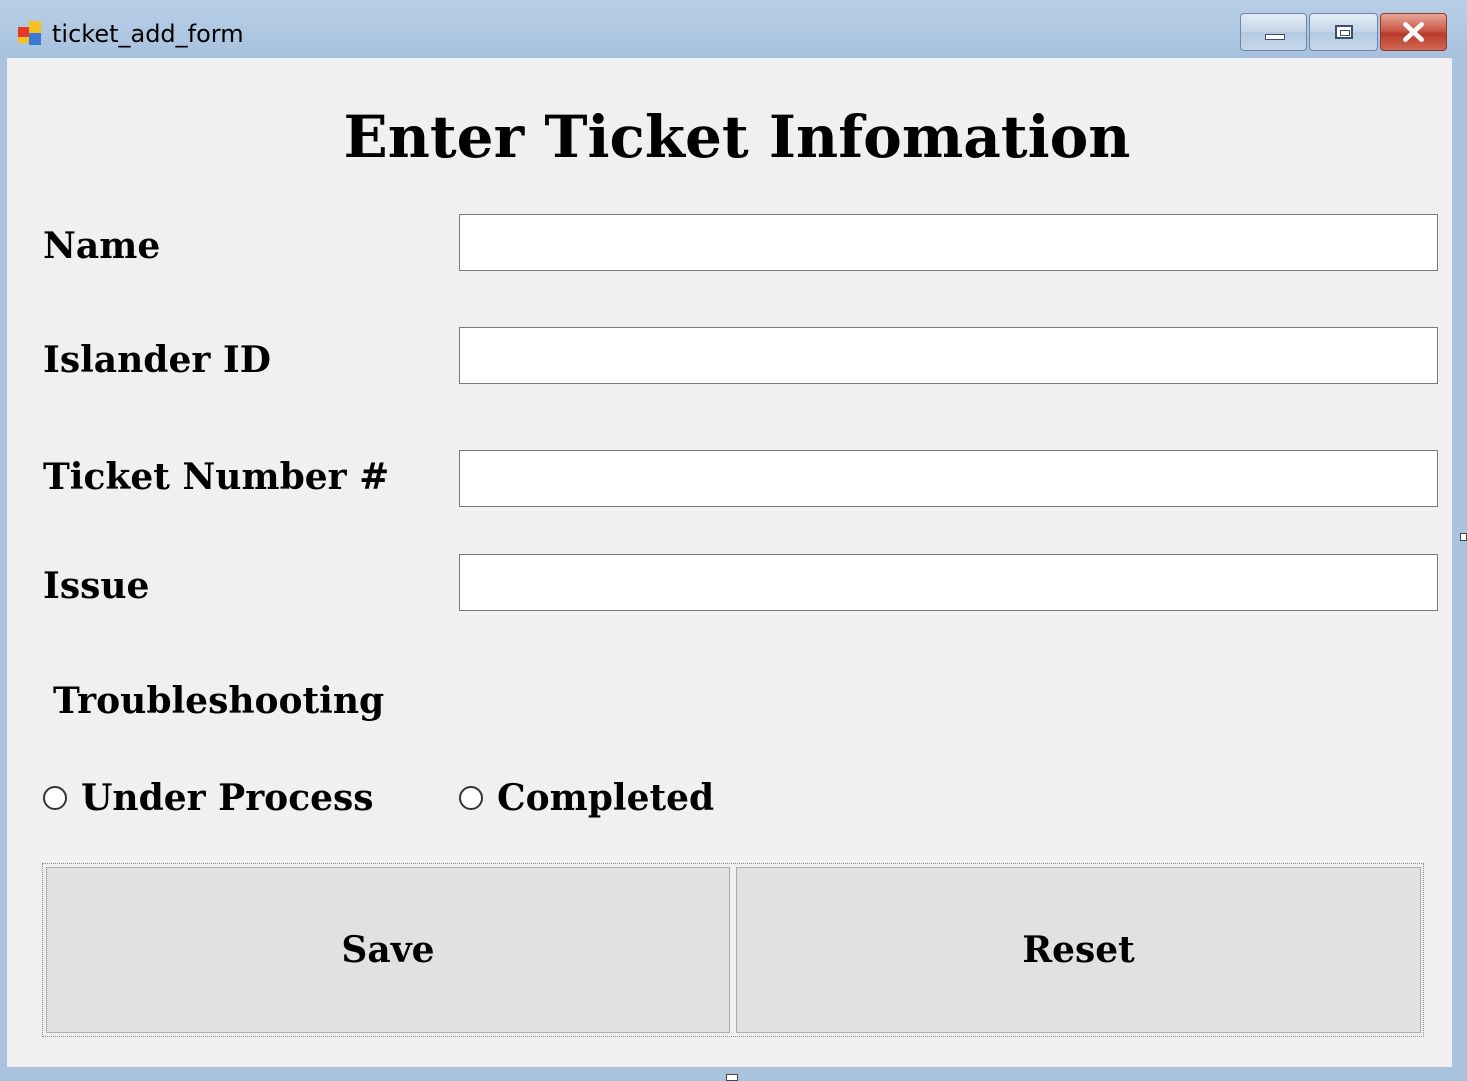 The height and width of the screenshot is (1081, 1467). I want to click on islander-id-field, so click(948, 355).